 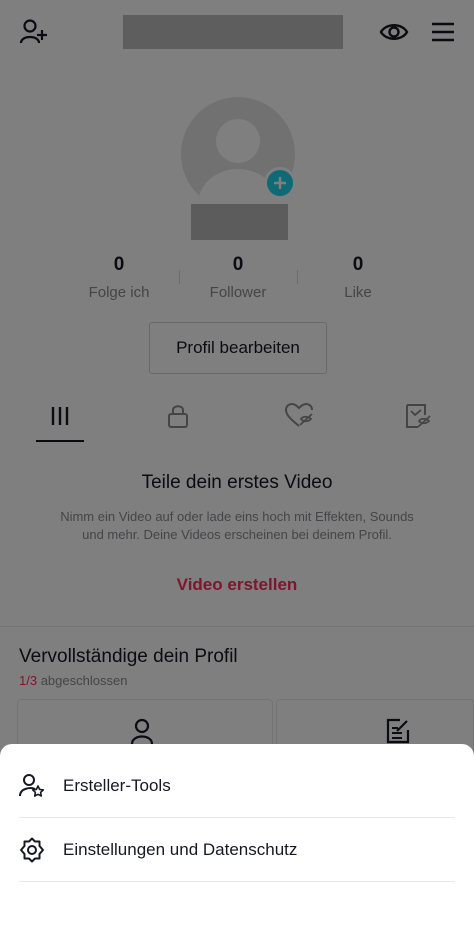 I want to click on settings-privacy-label: Einstellungen und Datenschutz, so click(x=180, y=849).